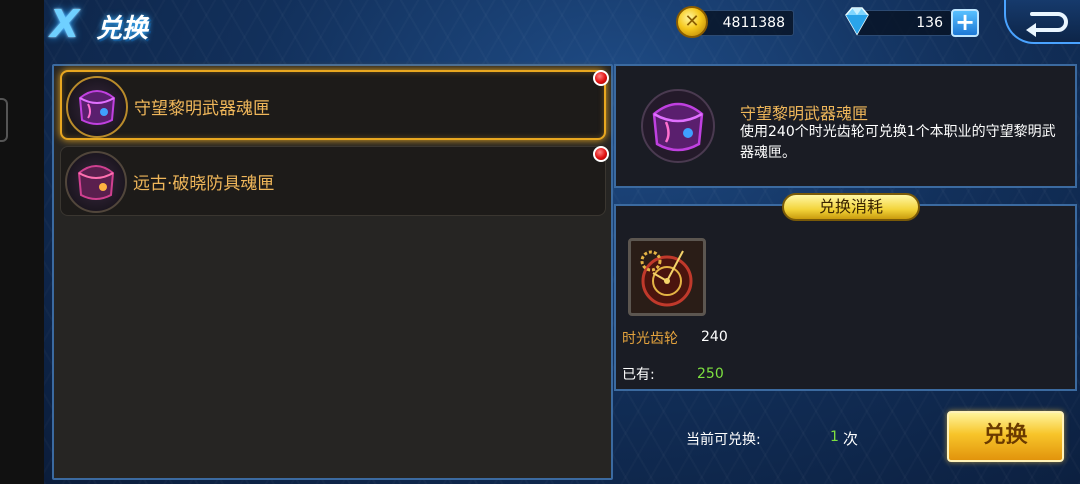 This screenshot has height=484, width=1080. Describe the element at coordinates (851, 207) in the screenshot. I see `exchange-cost-tab: 兑换消耗` at that location.